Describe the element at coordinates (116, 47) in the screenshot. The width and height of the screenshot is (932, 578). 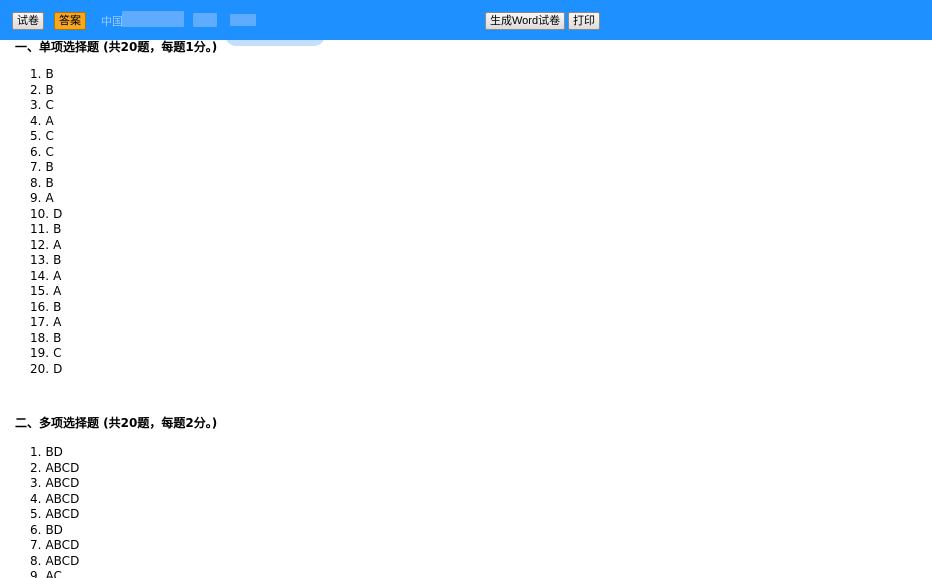
I see `section-heading-single-choice: 一、单项选择题 (共20题，每题1分。)` at that location.